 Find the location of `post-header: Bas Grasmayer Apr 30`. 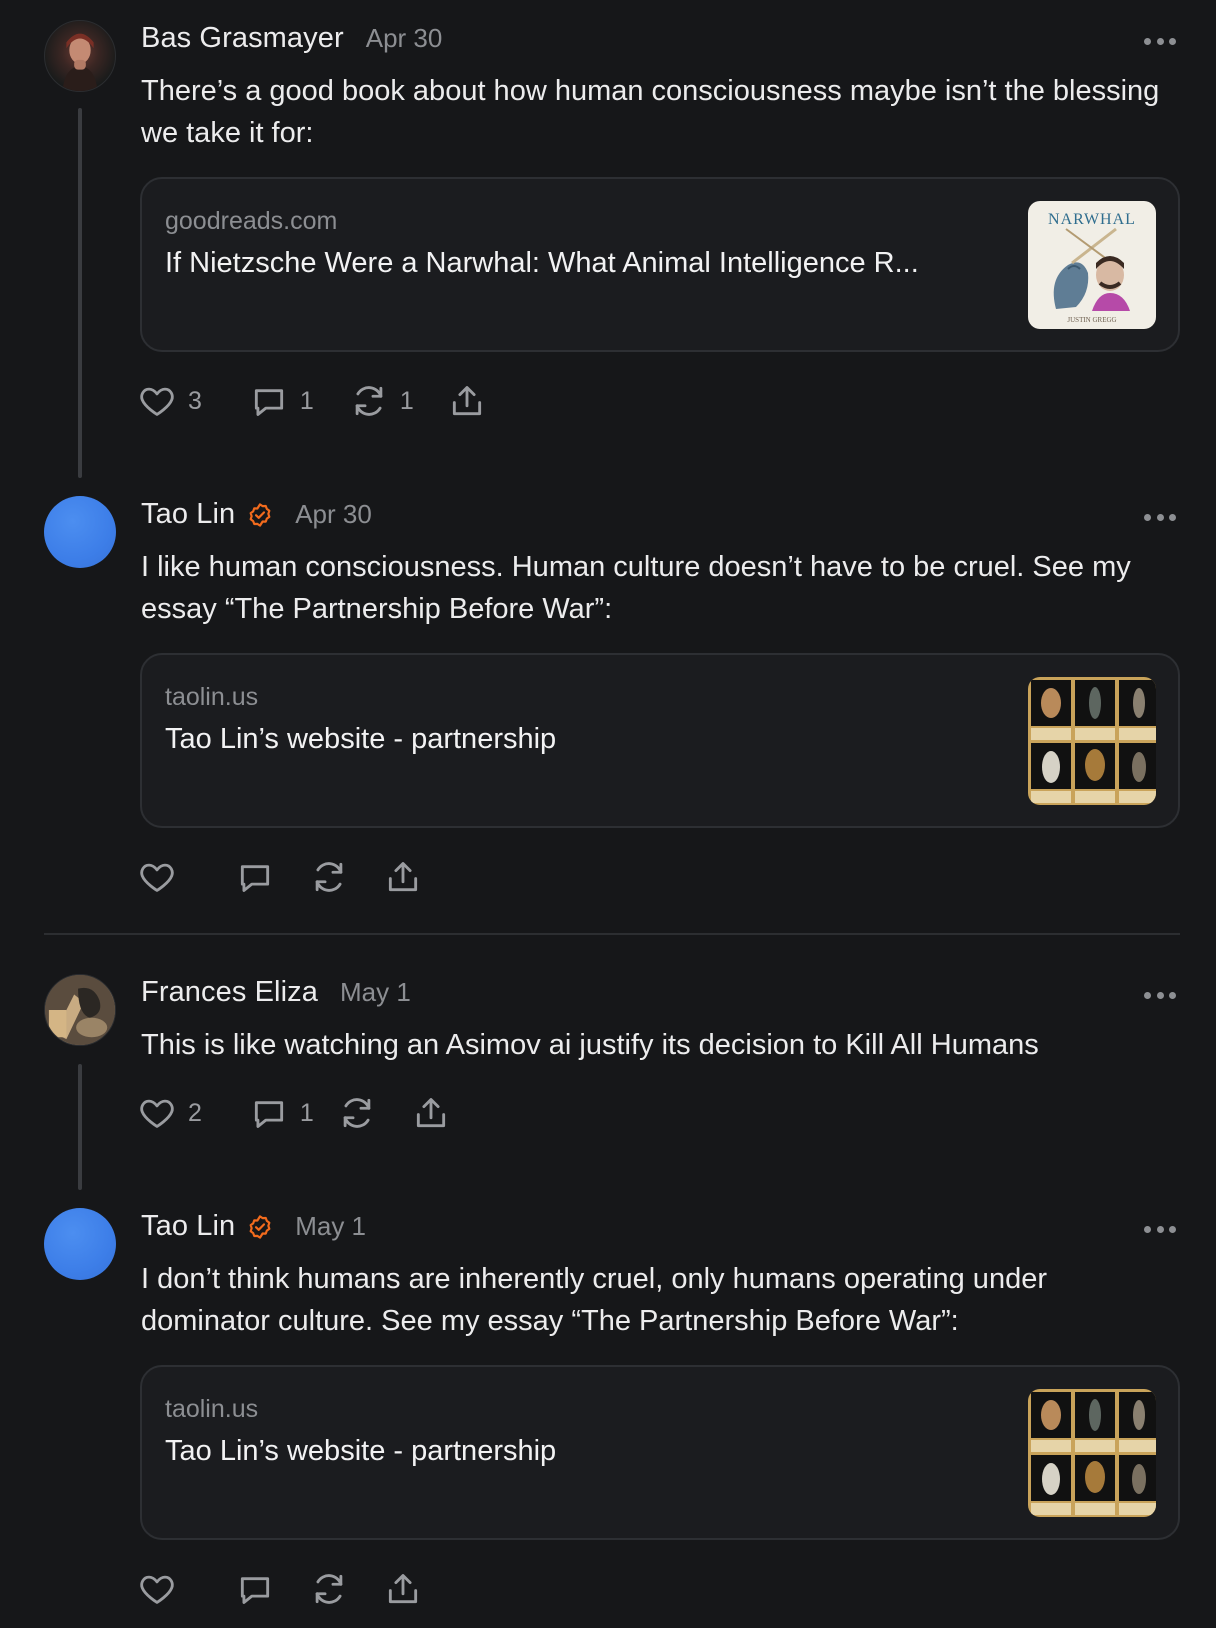

post-header: Bas Grasmayer Apr 30 is located at coordinates (291, 38).